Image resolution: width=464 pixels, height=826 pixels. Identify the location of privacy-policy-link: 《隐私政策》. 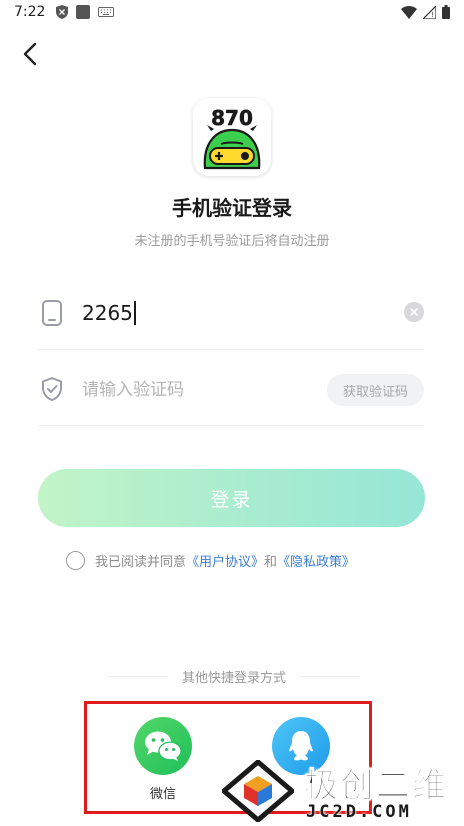
(316, 560).